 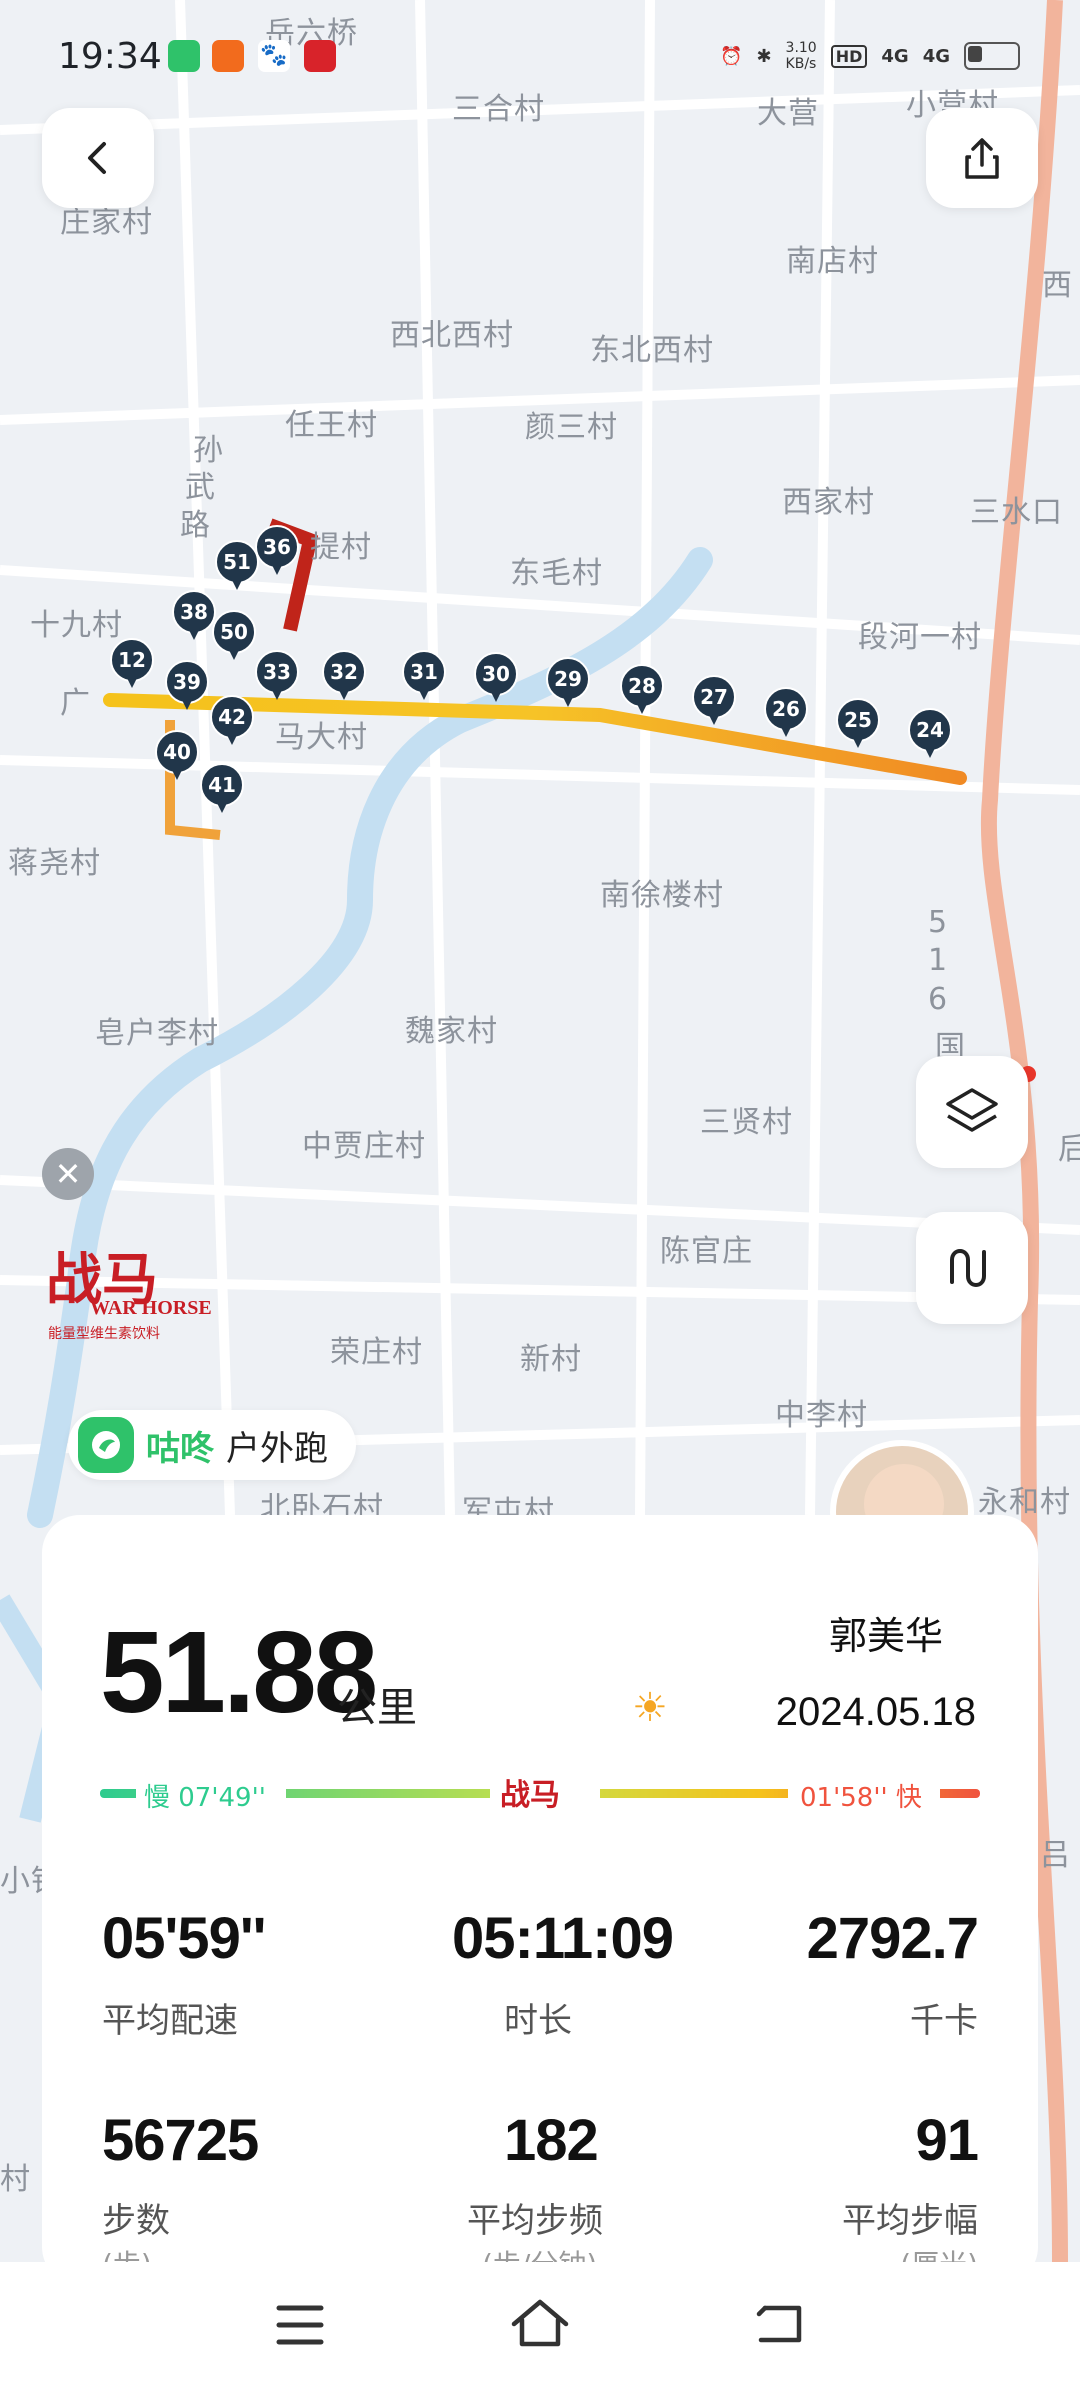 What do you see at coordinates (110, 56) in the screenshot?
I see `status-time: 19:34` at bounding box center [110, 56].